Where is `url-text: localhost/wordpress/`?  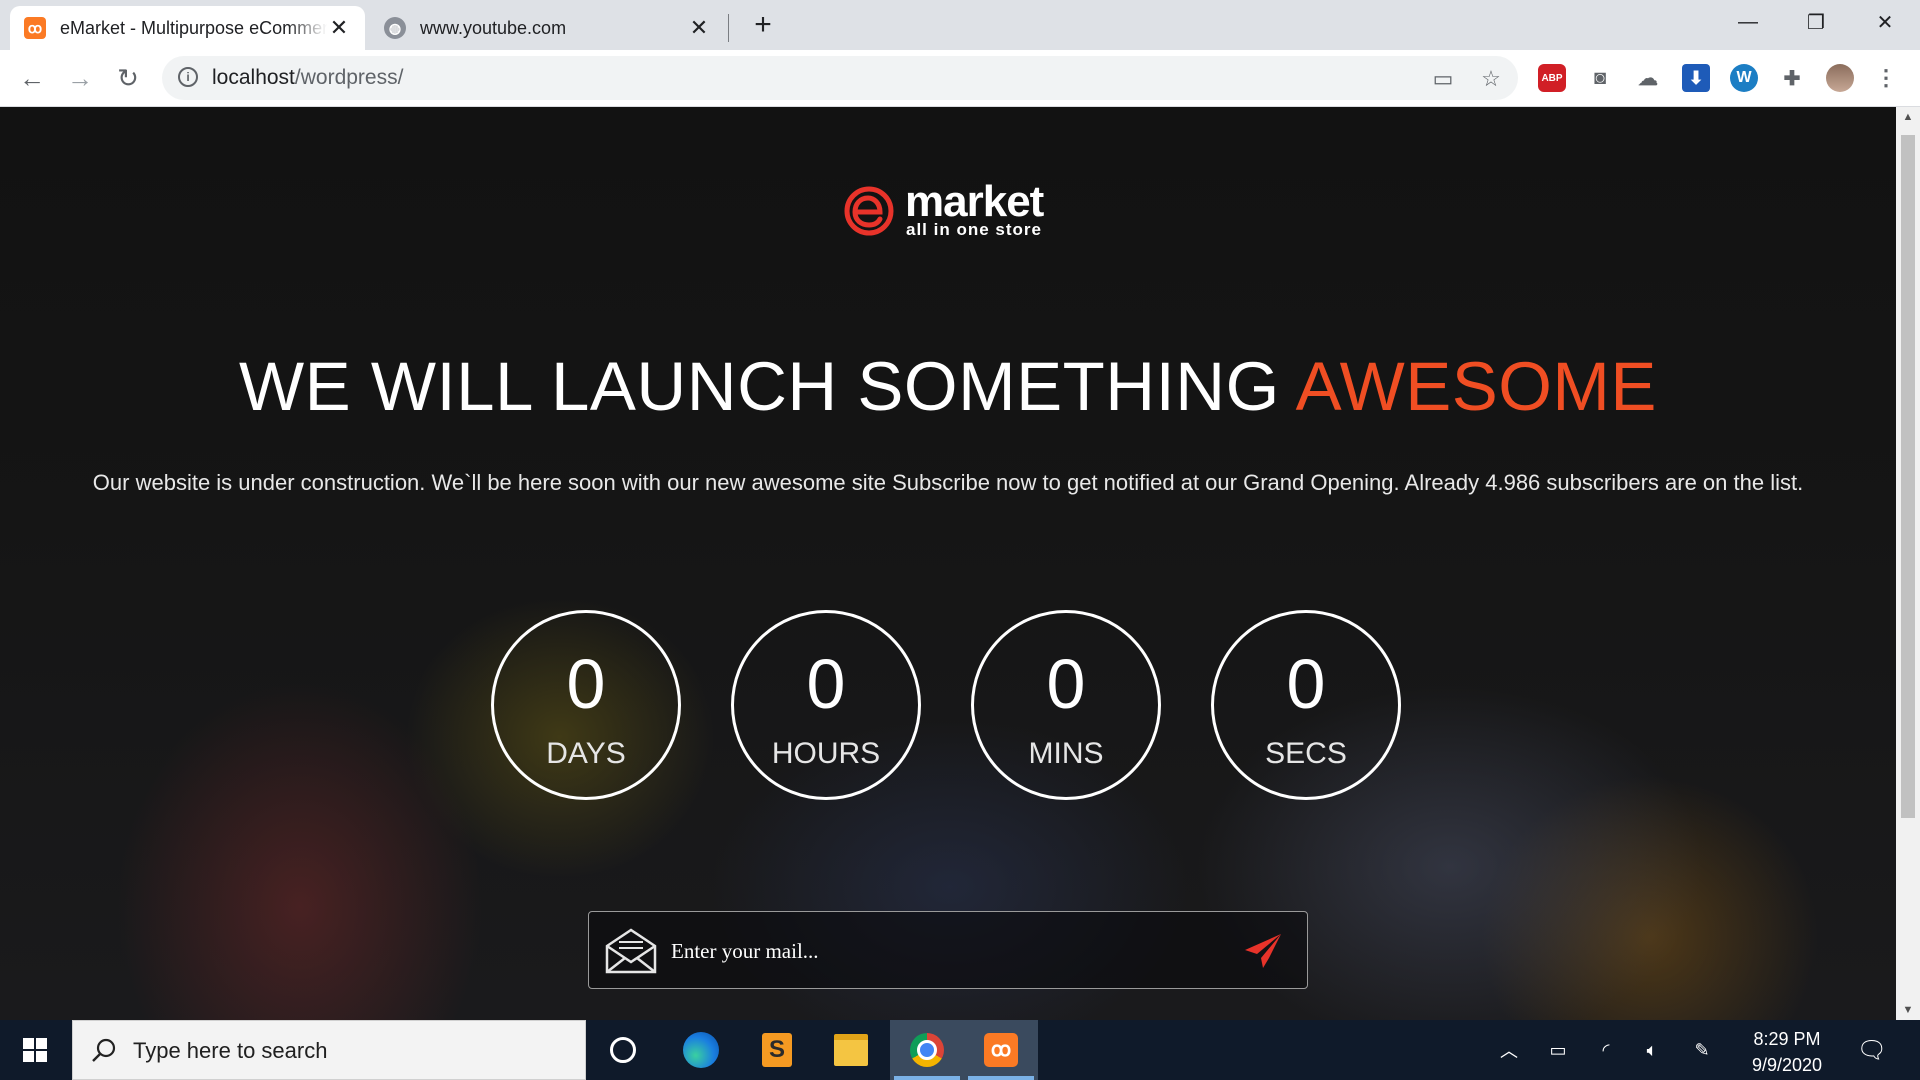
url-text: localhost/wordpress/ is located at coordinates (307, 78).